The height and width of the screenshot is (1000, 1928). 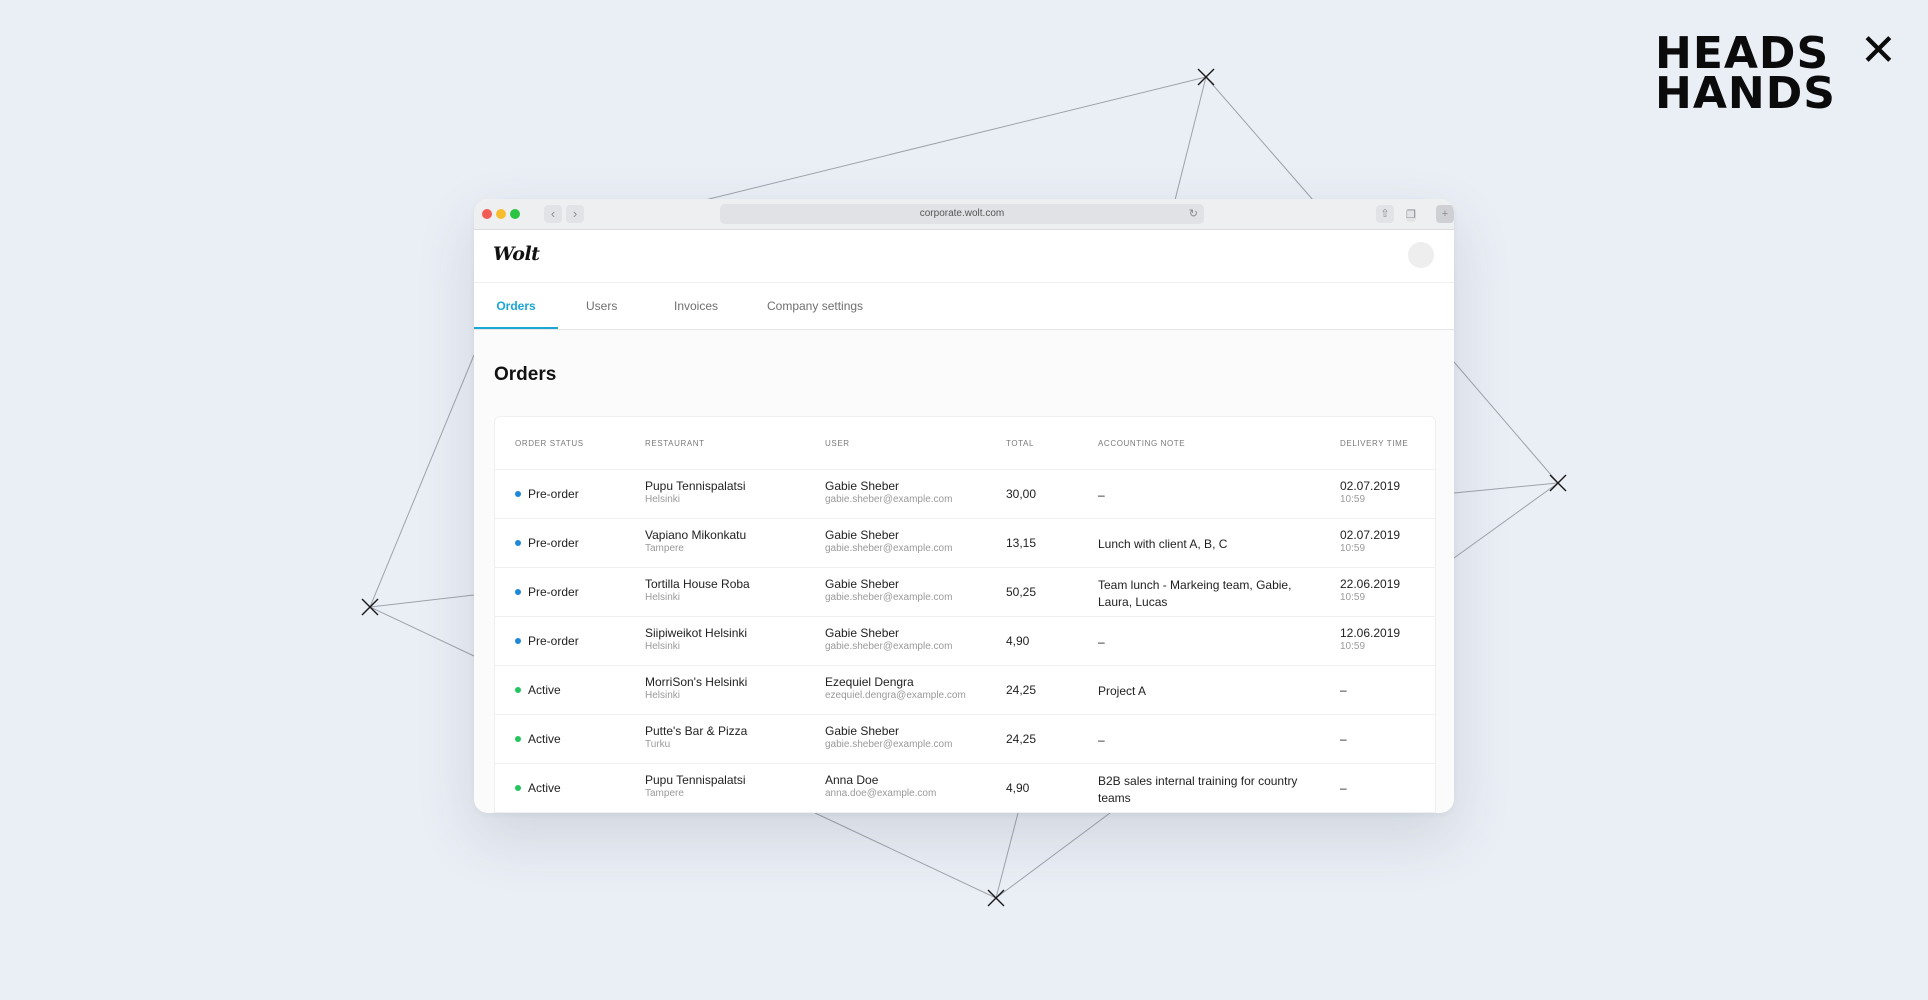 I want to click on tabs-overview-icon: ❐, so click(x=1411, y=215).